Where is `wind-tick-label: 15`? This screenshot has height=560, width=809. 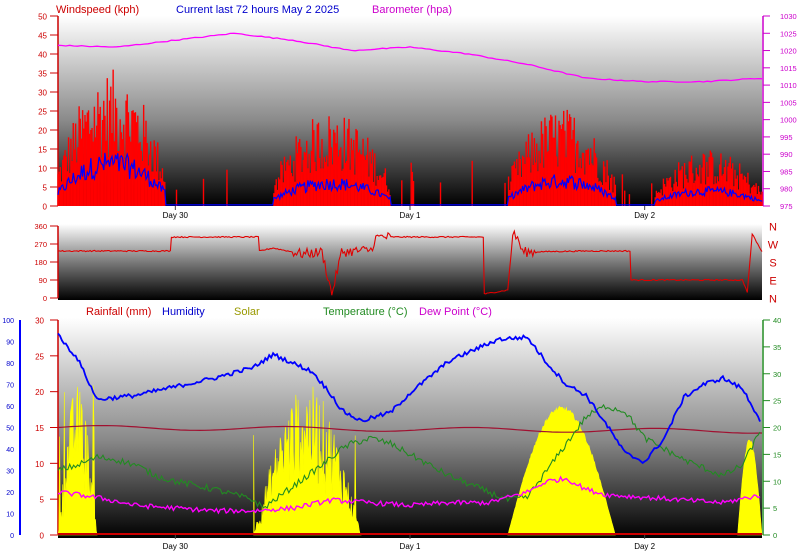
wind-tick-label: 15 is located at coordinates (42, 150).